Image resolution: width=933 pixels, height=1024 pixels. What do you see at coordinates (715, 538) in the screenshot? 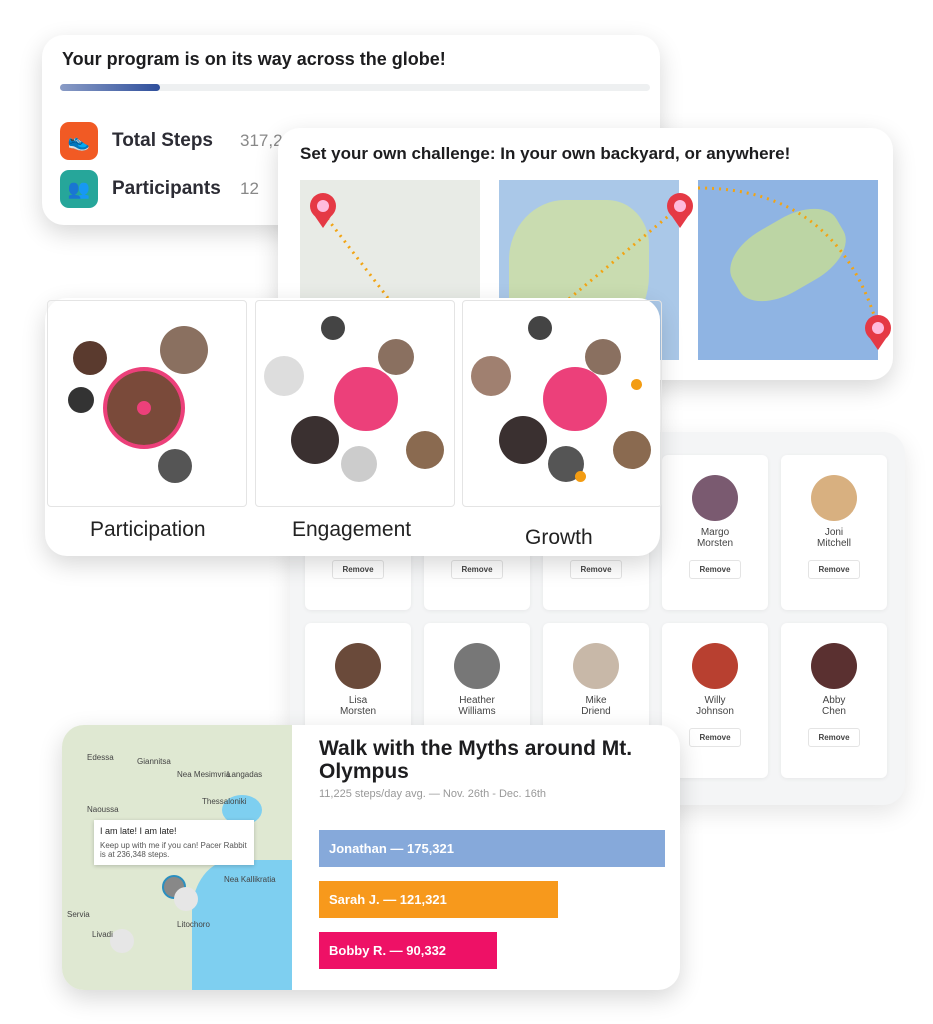
I see `participant-name: Margo Morsten` at bounding box center [715, 538].